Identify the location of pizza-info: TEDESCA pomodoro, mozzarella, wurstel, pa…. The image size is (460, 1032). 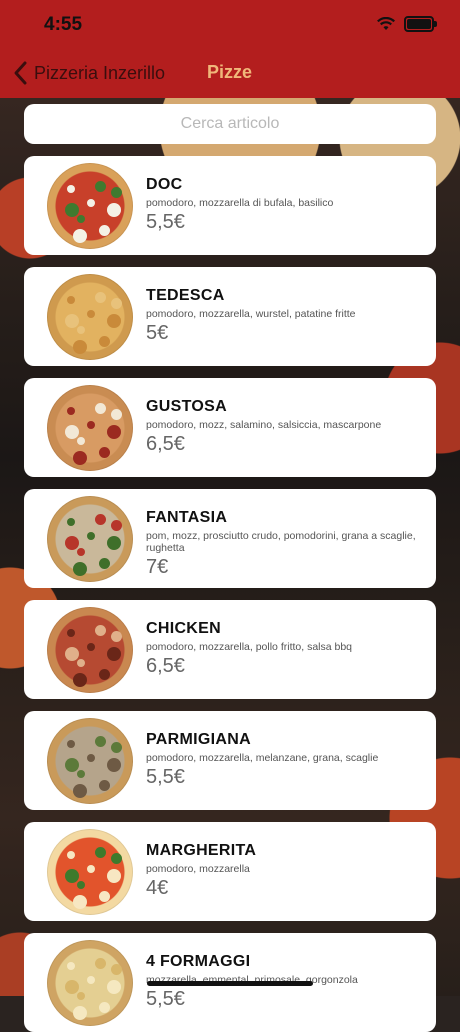
(283, 316).